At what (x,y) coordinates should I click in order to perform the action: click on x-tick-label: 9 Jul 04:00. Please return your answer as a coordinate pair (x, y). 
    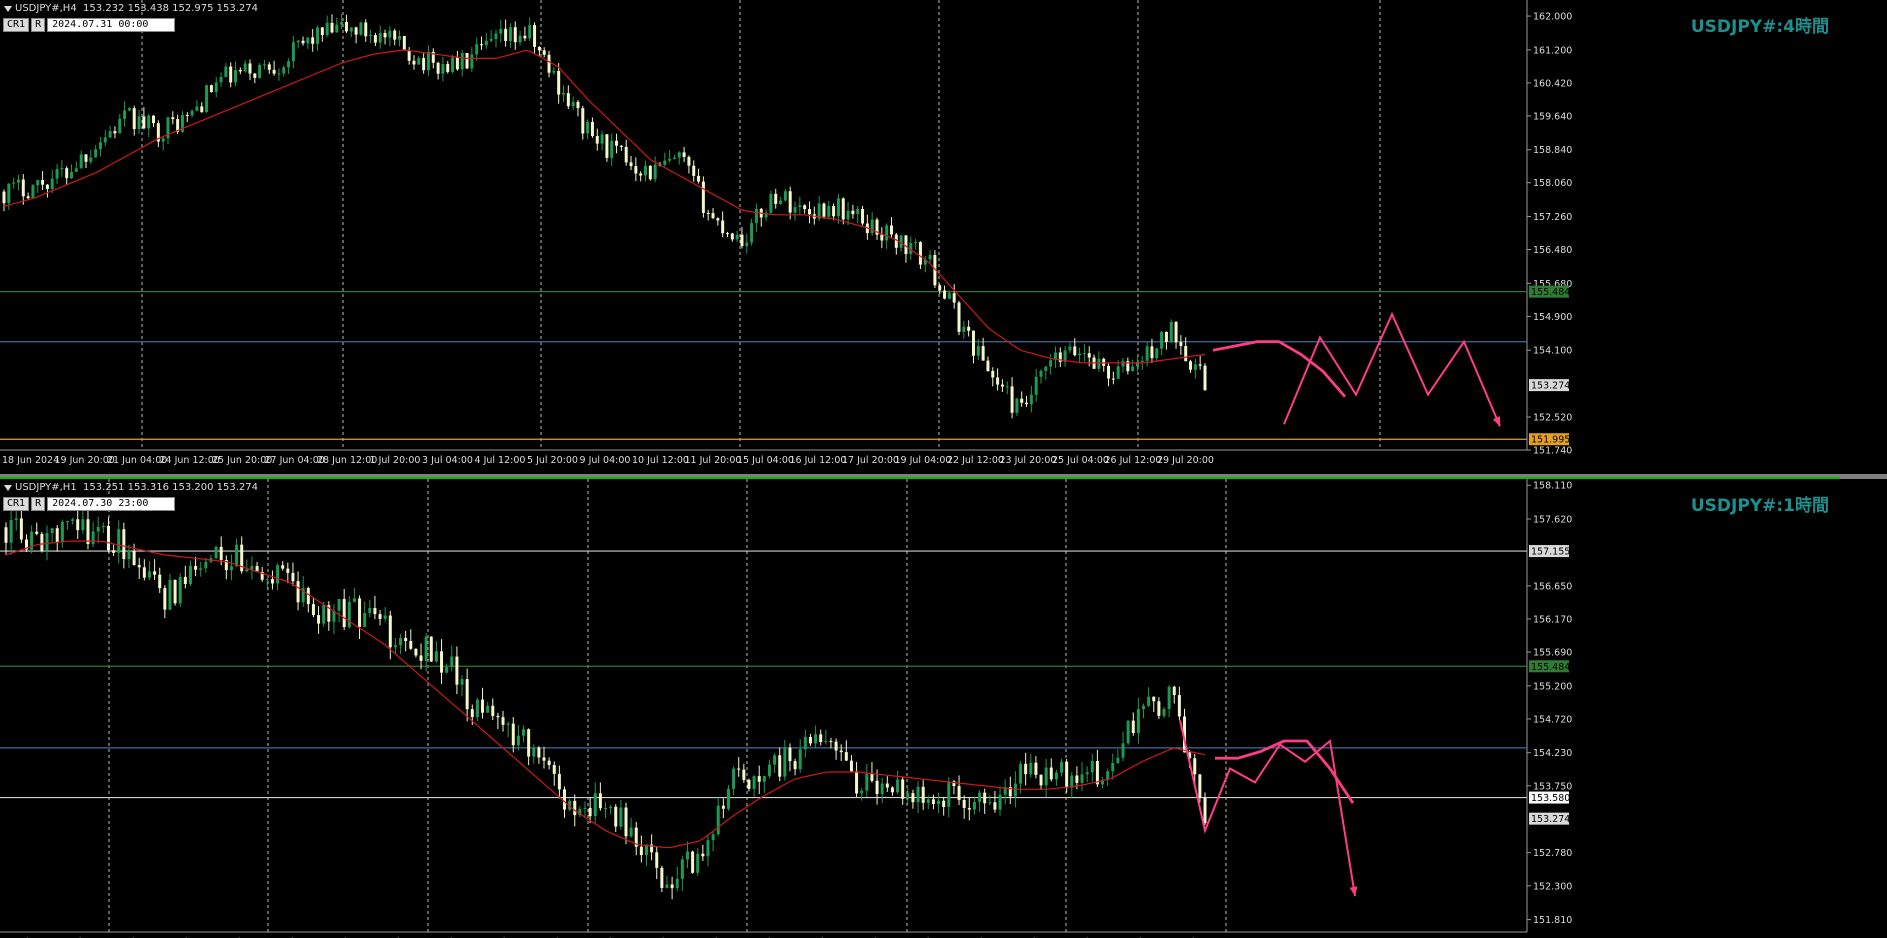
    Looking at the image, I should click on (605, 460).